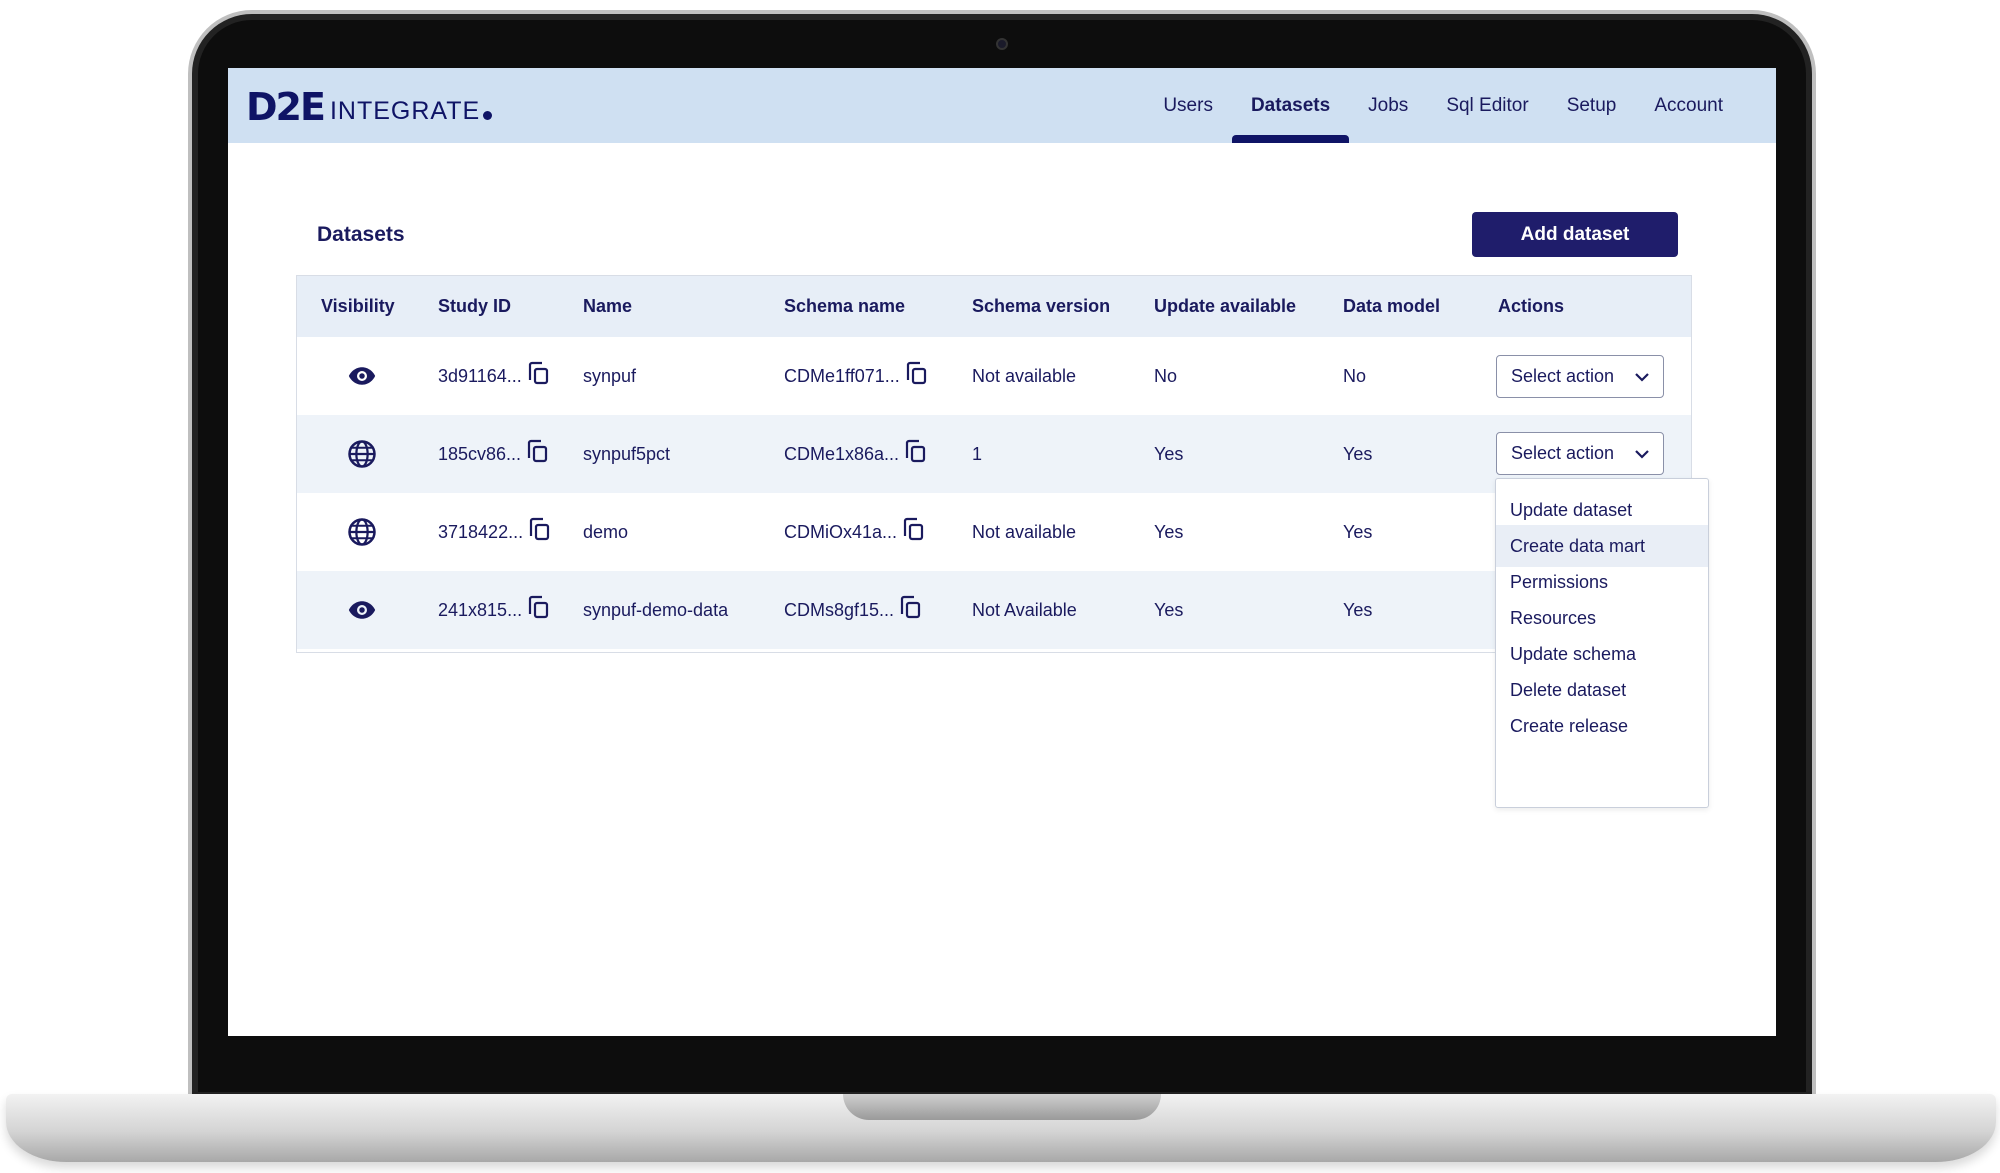 The height and width of the screenshot is (1173, 2000). I want to click on name-cell: synpuf-demo-data, so click(656, 609).